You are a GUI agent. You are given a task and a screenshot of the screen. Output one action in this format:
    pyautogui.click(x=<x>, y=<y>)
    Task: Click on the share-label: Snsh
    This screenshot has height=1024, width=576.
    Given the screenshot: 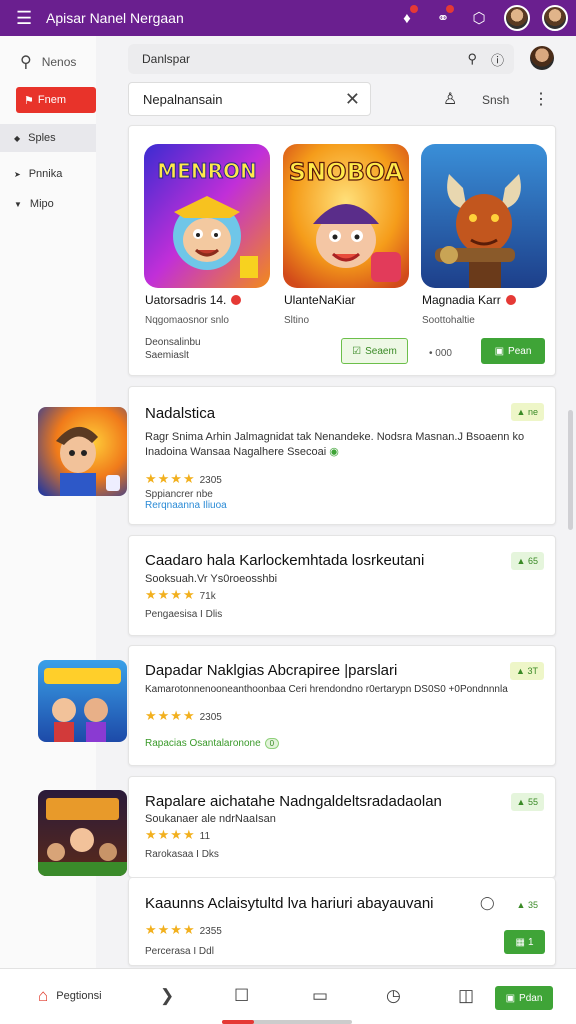 What is the action you would take?
    pyautogui.click(x=495, y=100)
    